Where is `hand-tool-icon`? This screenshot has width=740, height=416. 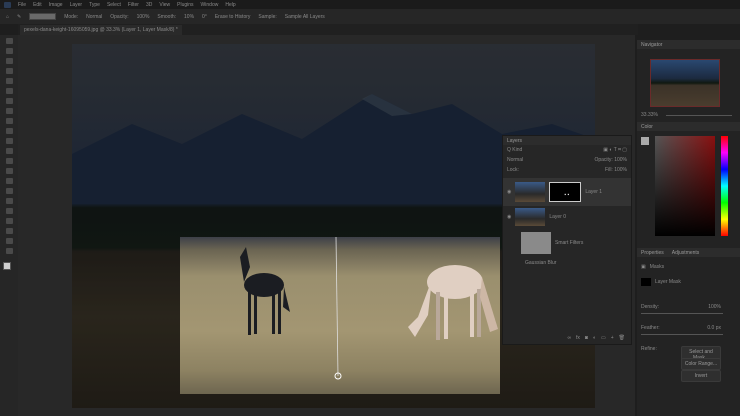 hand-tool-icon is located at coordinates (9, 231).